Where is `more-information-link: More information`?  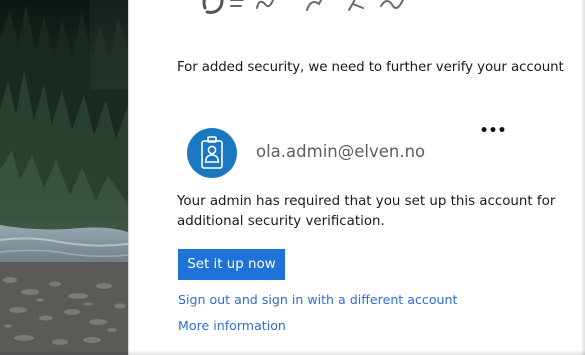
more-information-link: More information is located at coordinates (232, 325).